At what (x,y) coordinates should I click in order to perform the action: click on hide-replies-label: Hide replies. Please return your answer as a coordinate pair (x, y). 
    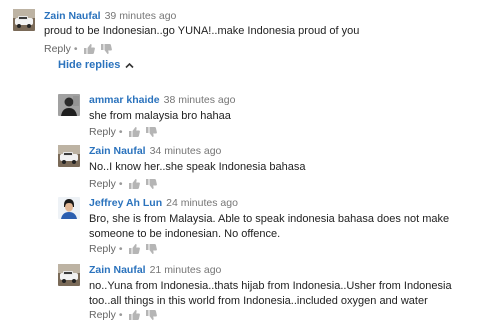
    Looking at the image, I should click on (89, 65).